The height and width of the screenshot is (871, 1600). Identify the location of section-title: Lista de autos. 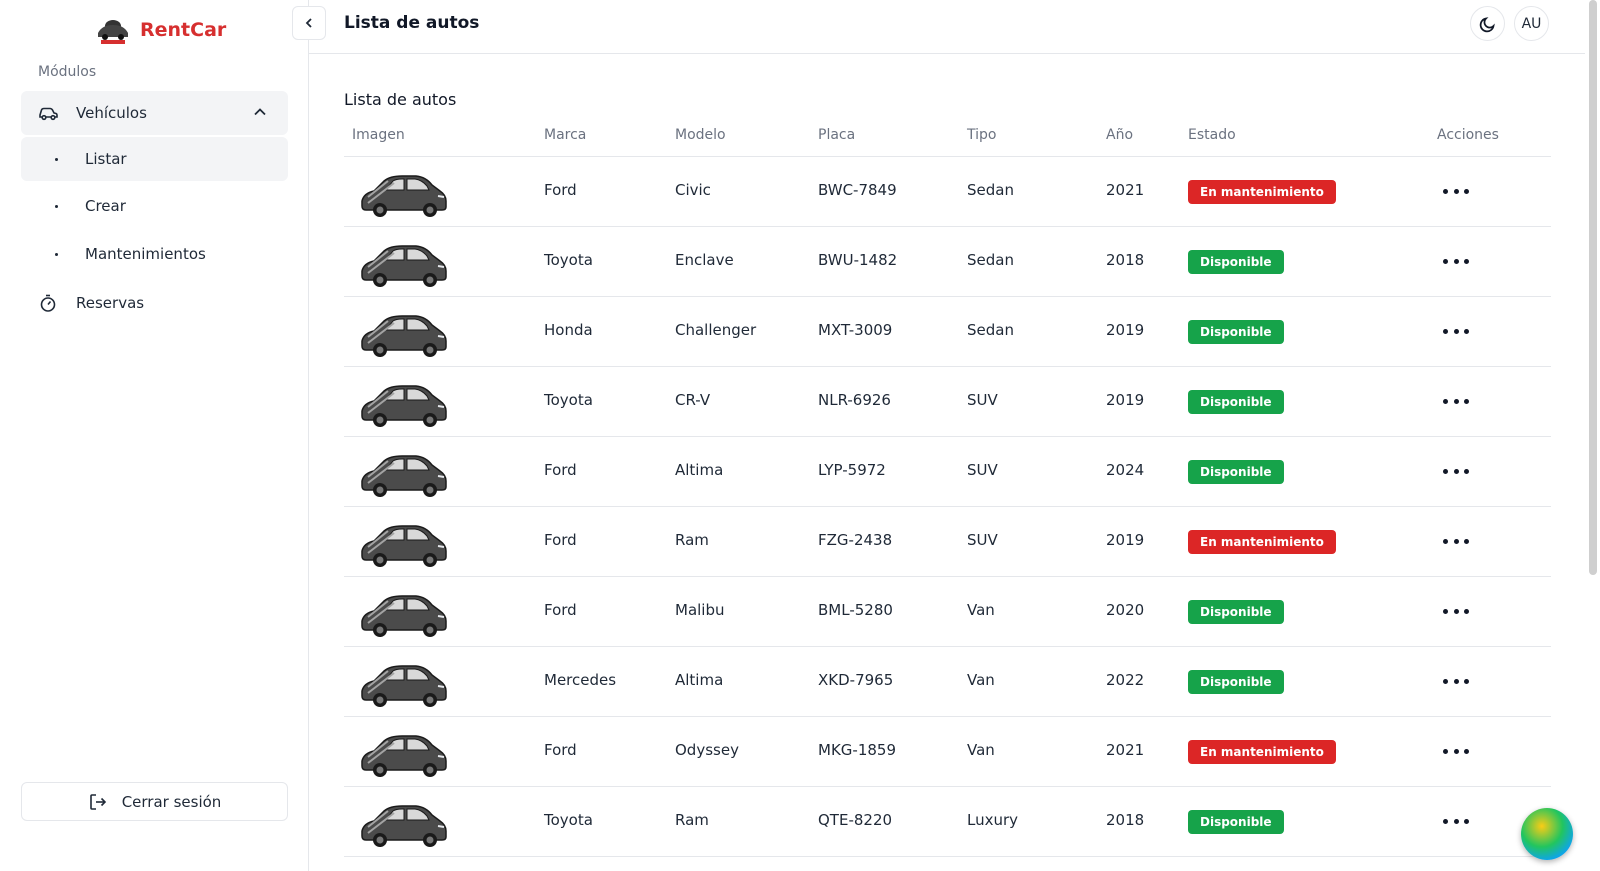
(400, 99).